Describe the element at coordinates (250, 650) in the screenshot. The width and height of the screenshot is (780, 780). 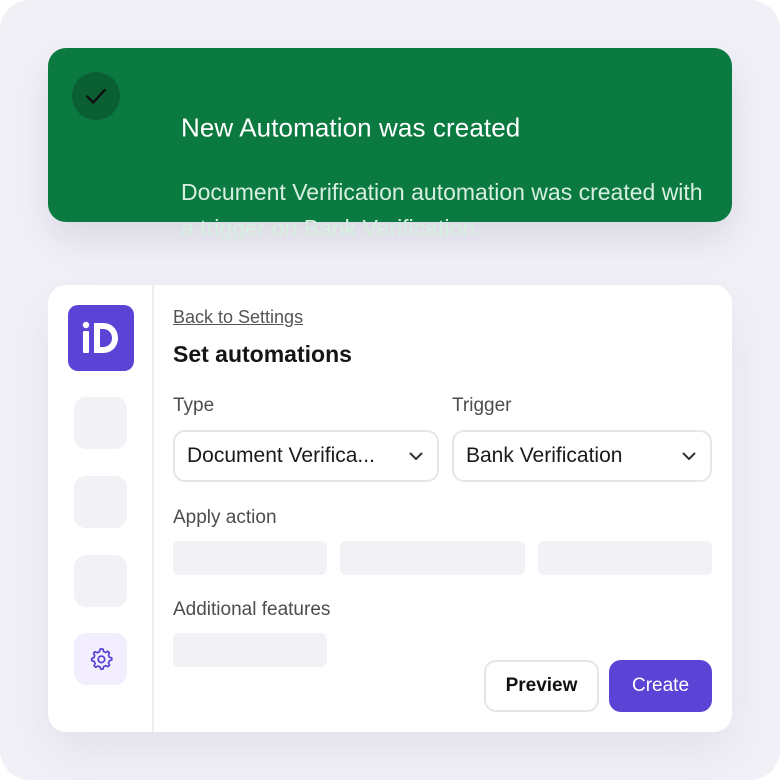
I see `feature-option` at that location.